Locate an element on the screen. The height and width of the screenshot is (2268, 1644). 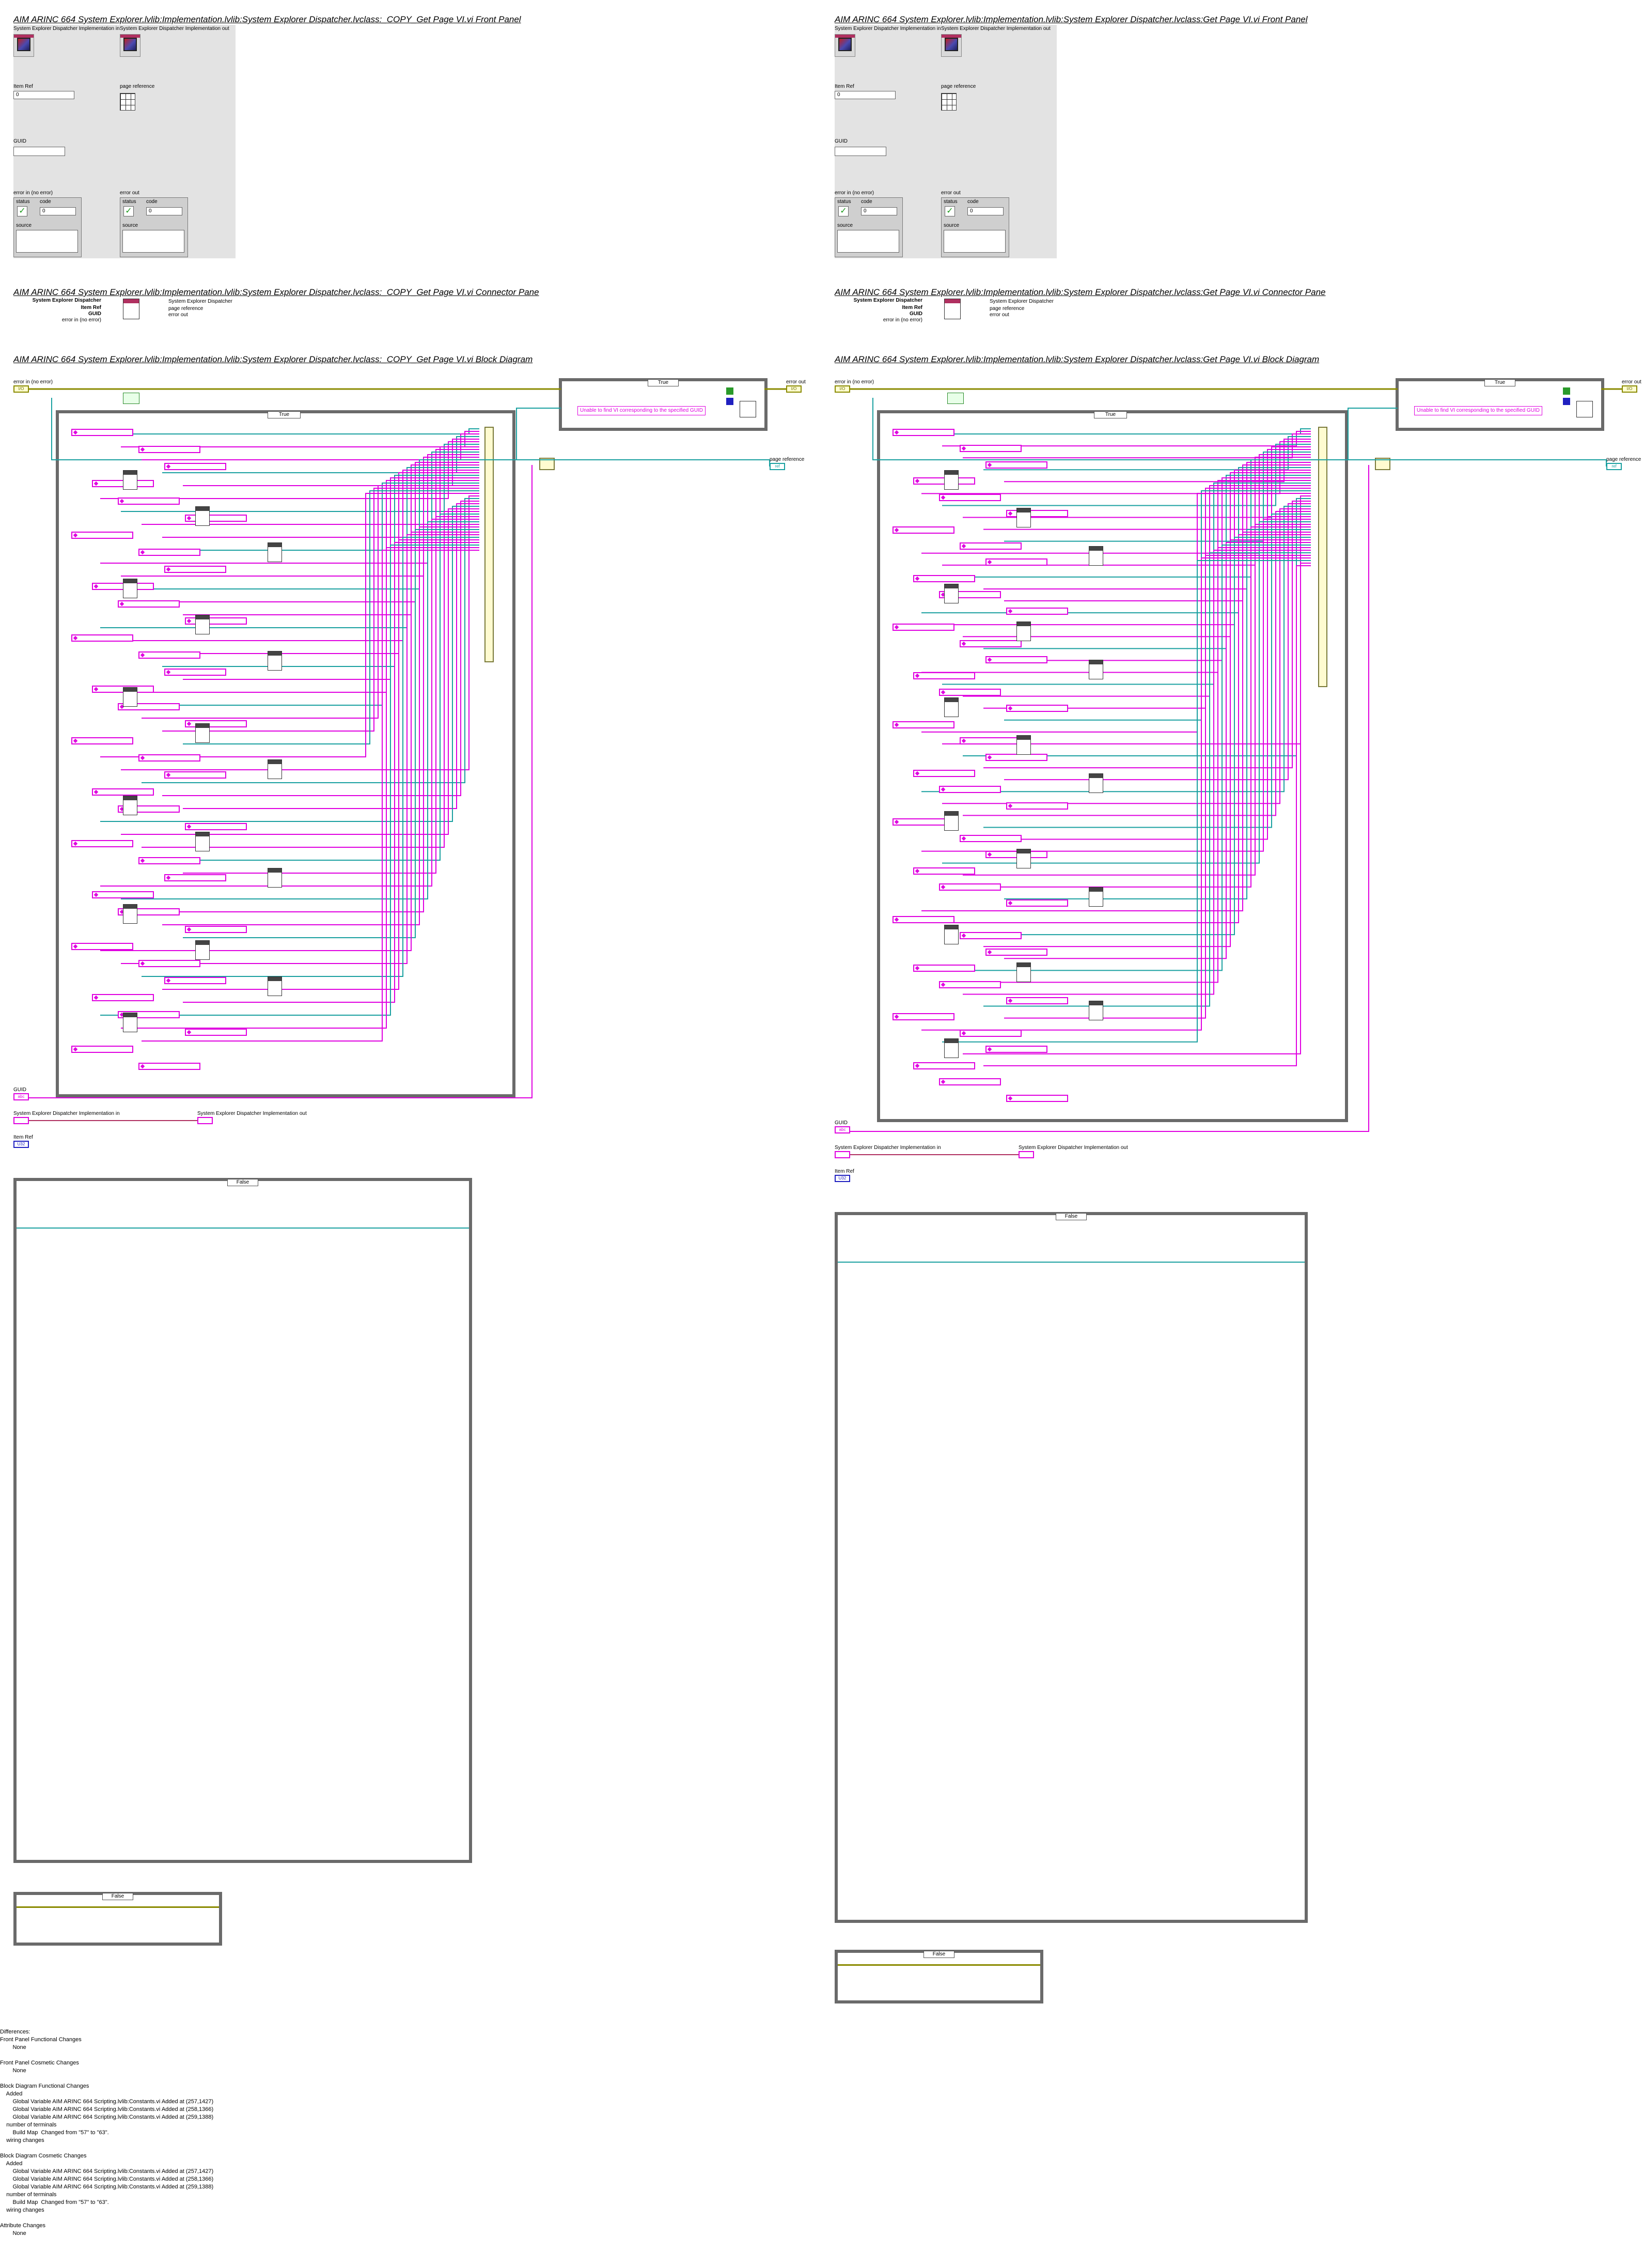
error-out-label: error out is located at coordinates (951, 193).